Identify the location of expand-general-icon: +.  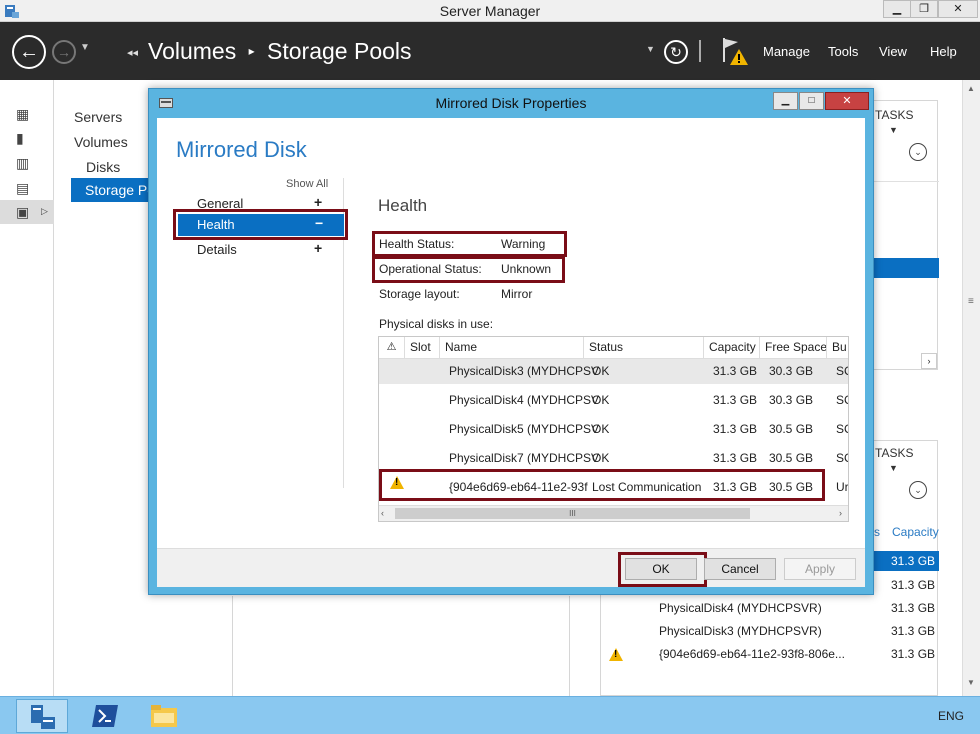
(318, 202).